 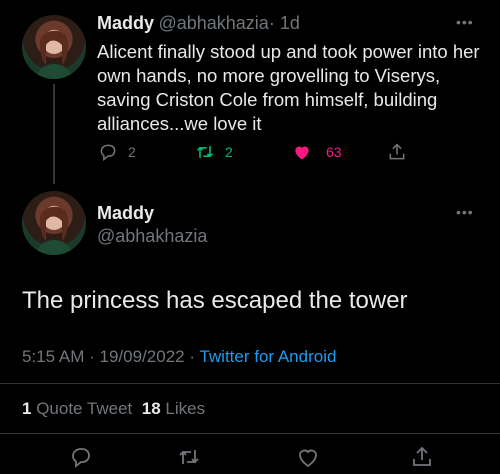 What do you see at coordinates (27, 408) in the screenshot?
I see `quote-count: 1` at bounding box center [27, 408].